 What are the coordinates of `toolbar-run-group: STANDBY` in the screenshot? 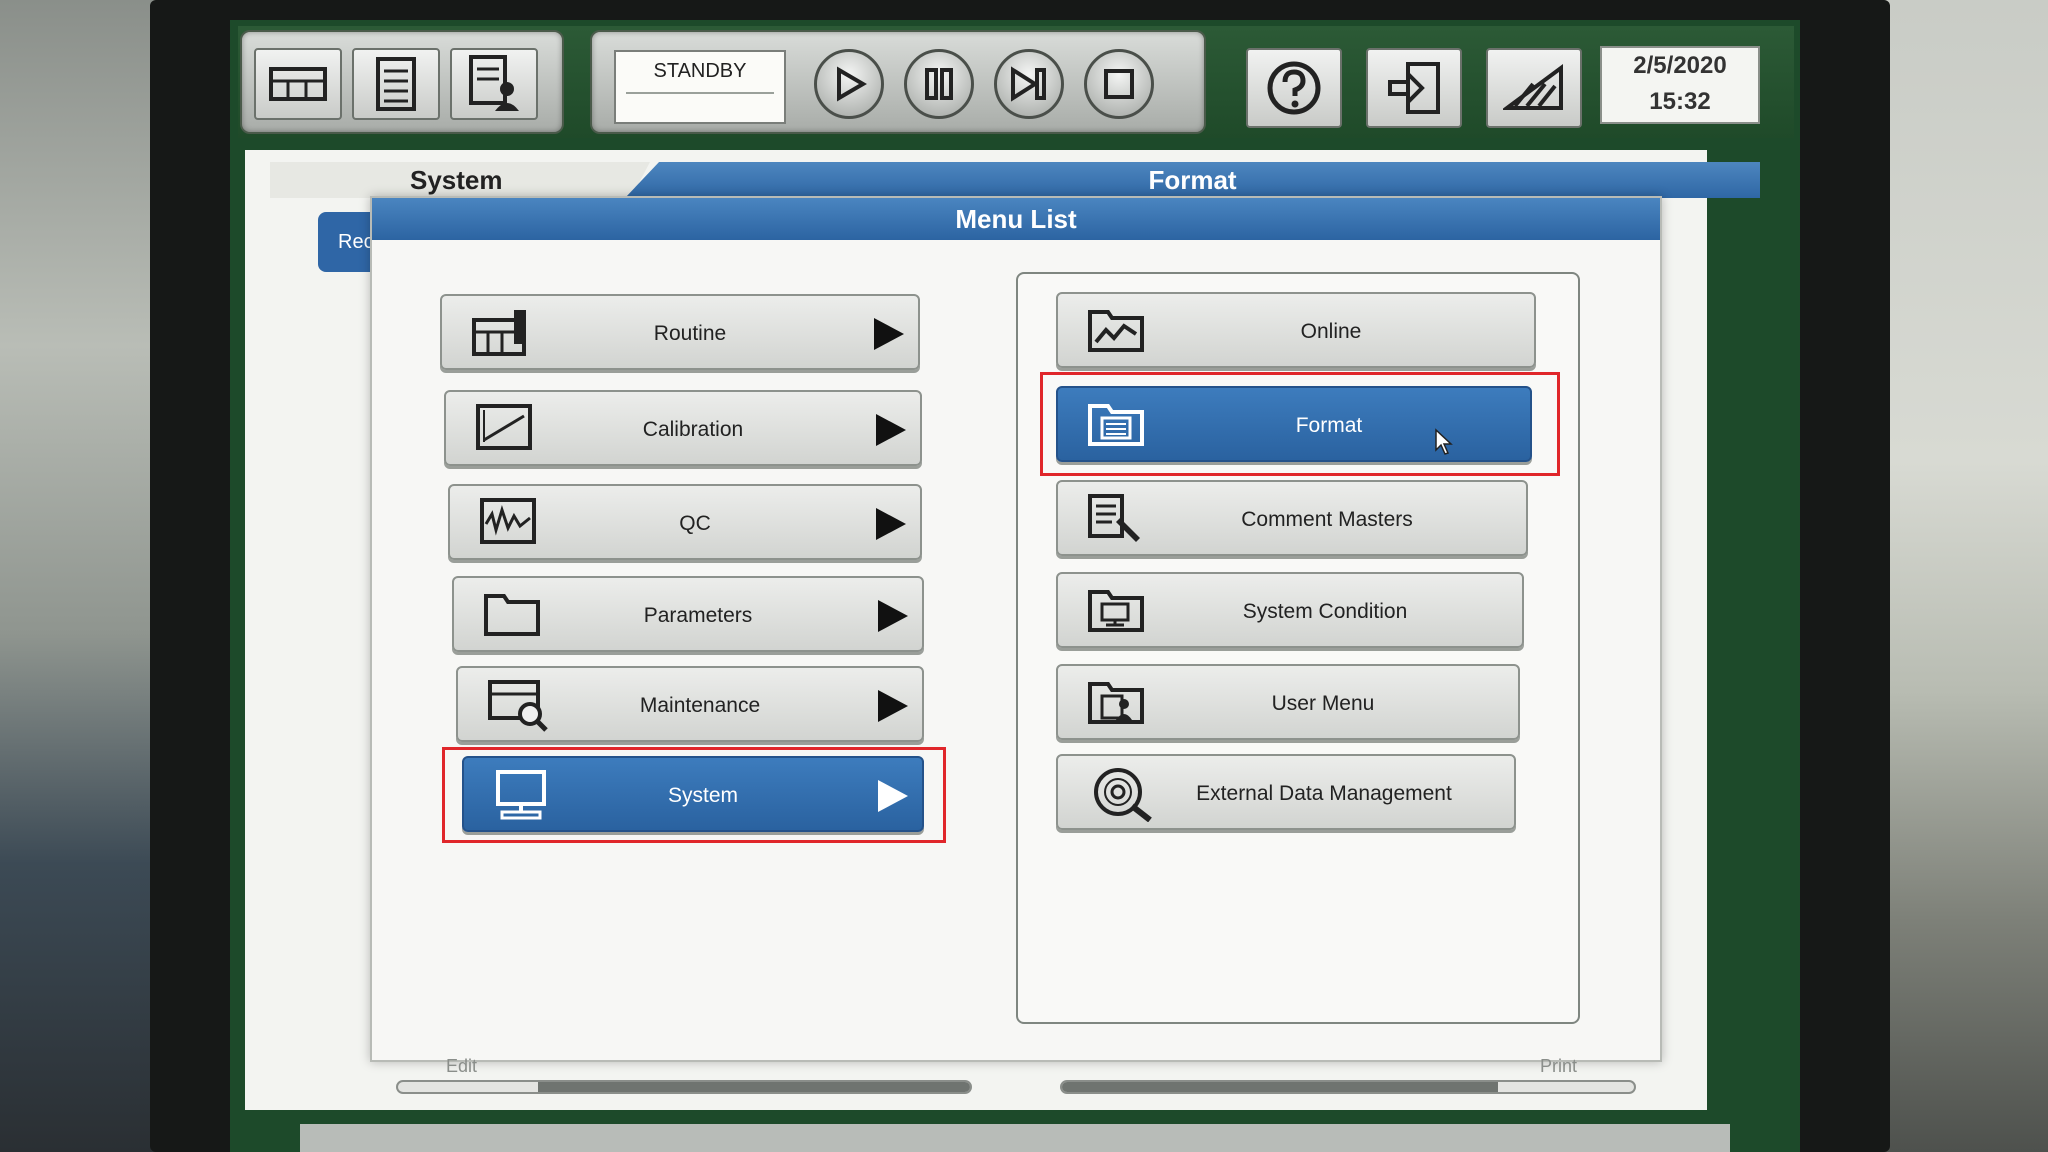 It's located at (898, 82).